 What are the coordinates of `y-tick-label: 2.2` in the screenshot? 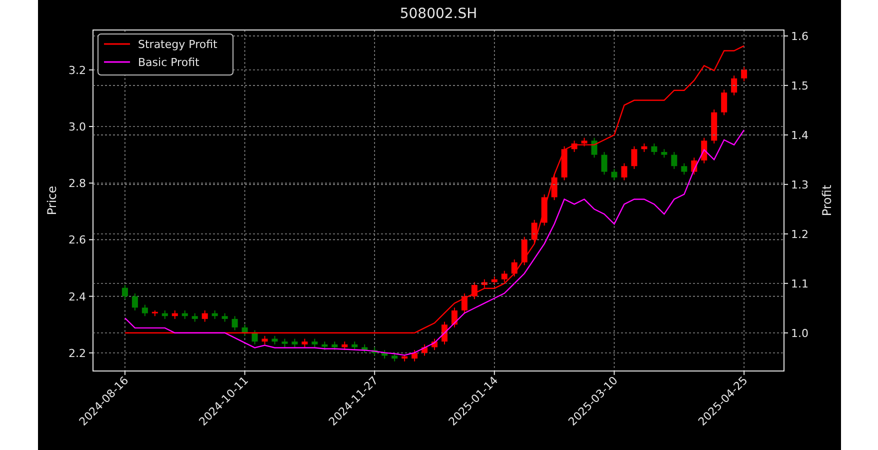 It's located at (77, 353).